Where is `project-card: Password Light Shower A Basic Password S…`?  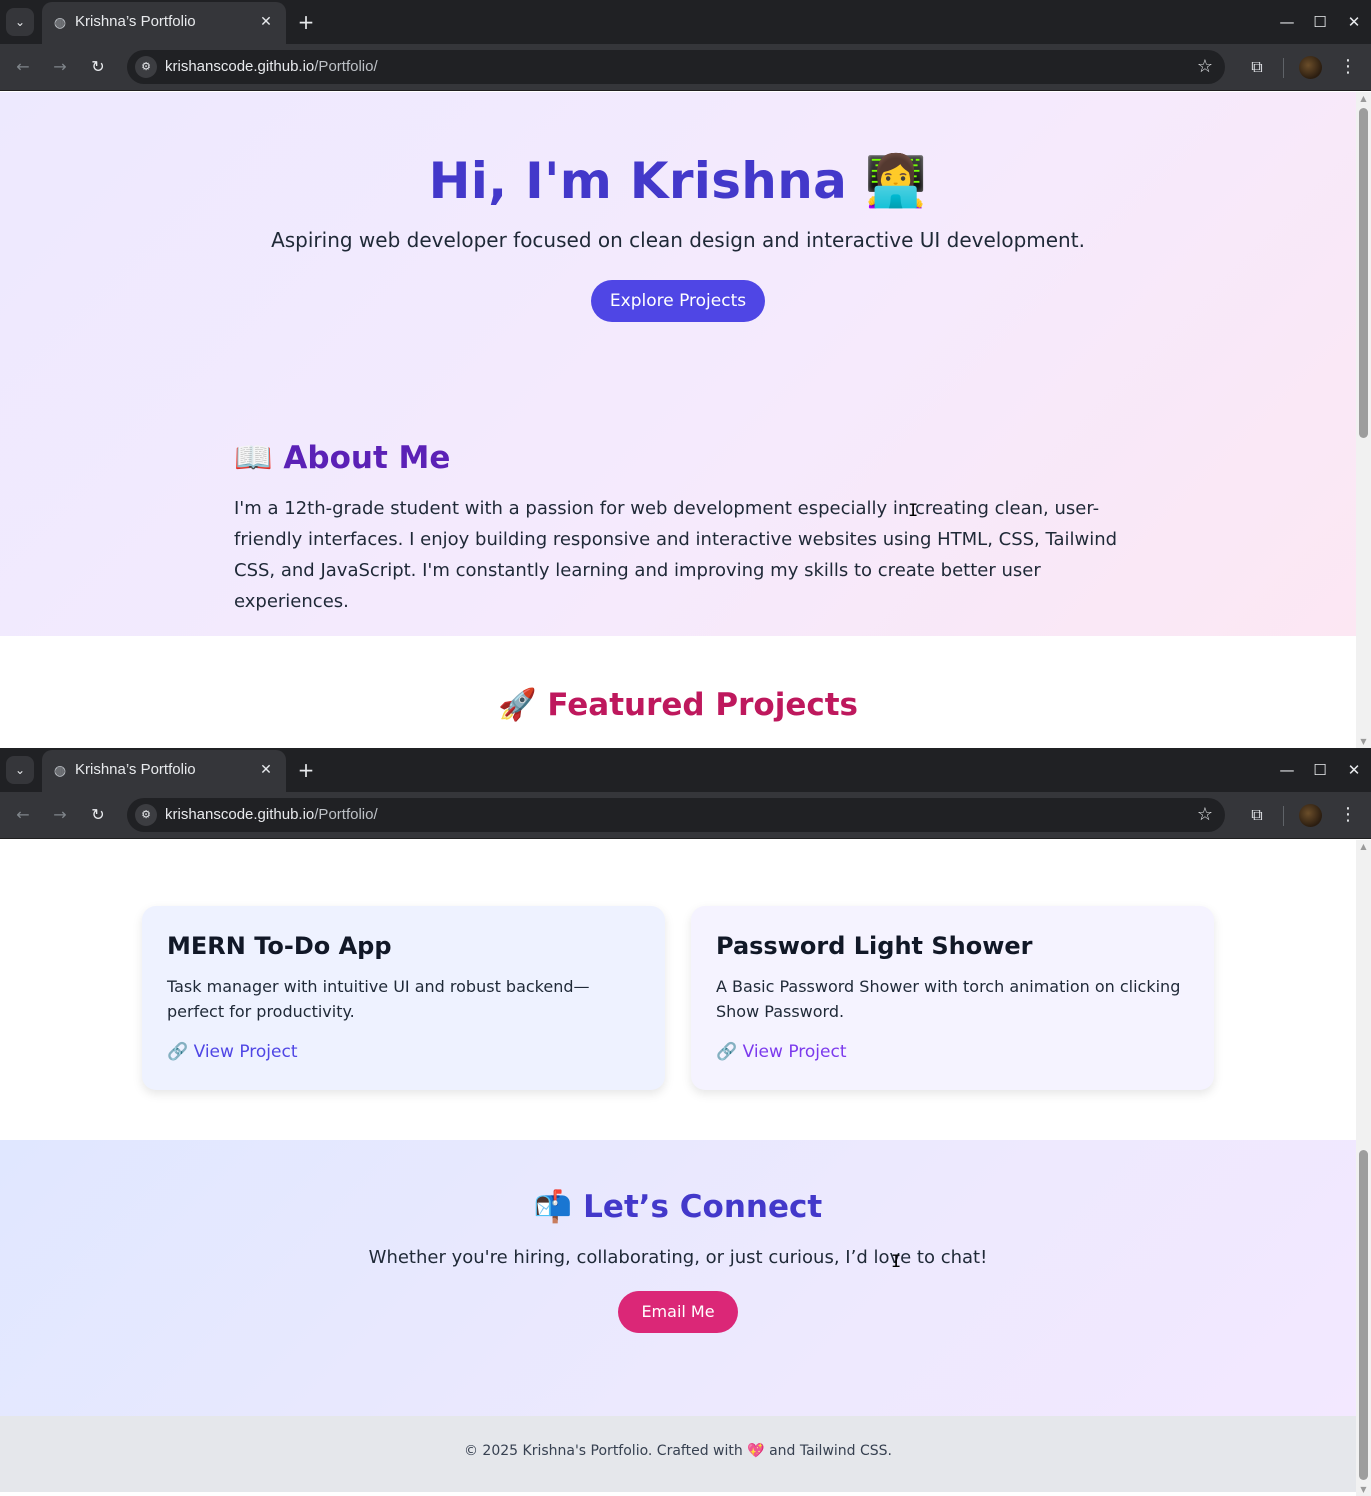
project-card: Password Light Shower A Basic Password S… is located at coordinates (952, 998).